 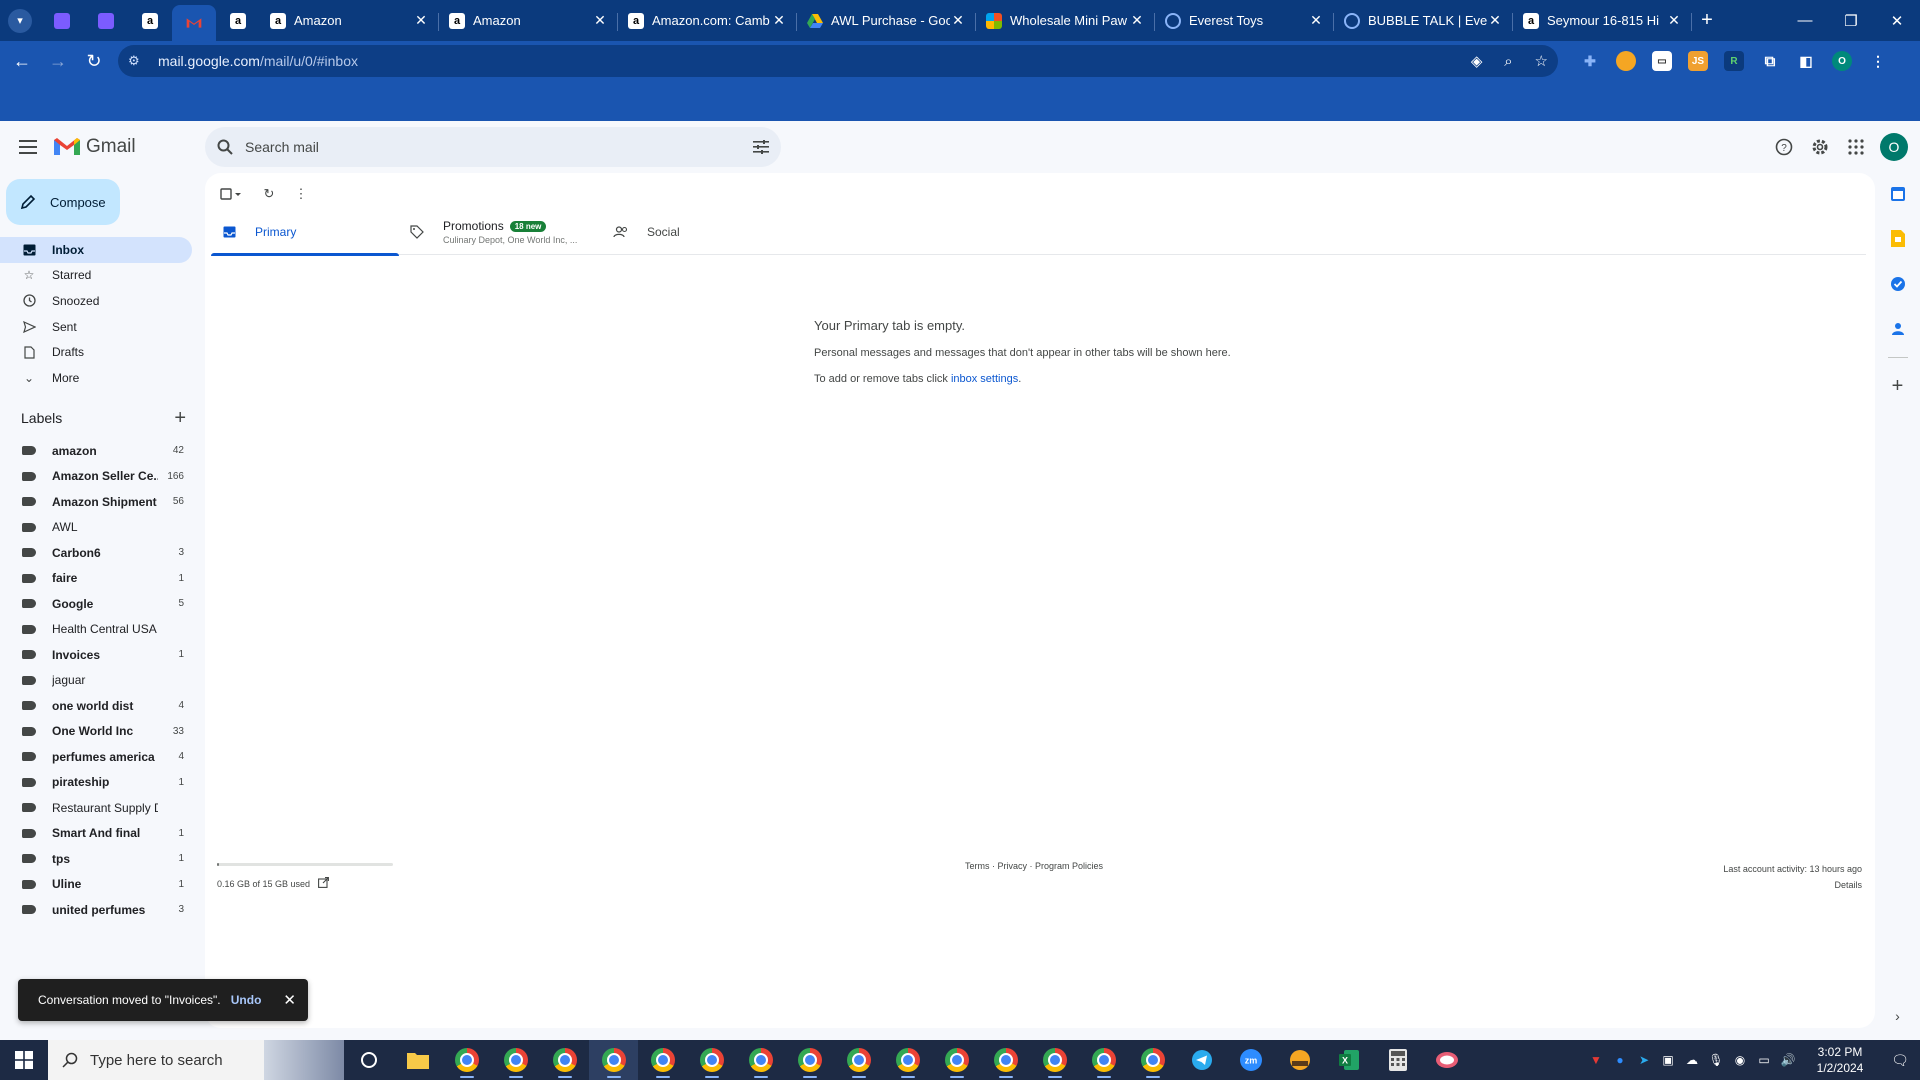 What do you see at coordinates (1668, 1060) in the screenshot?
I see `hardware-tray-icon: ▣` at bounding box center [1668, 1060].